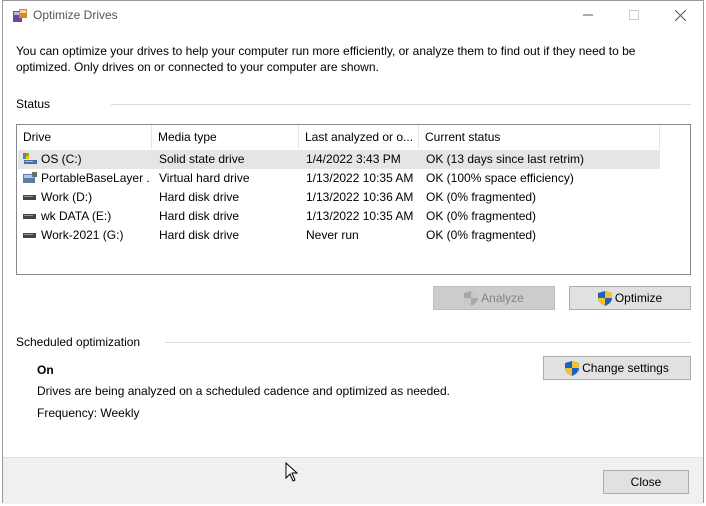 Image resolution: width=706 pixels, height=506 pixels. What do you see at coordinates (76, 216) in the screenshot?
I see `drive-name: wk DATA (E:)` at bounding box center [76, 216].